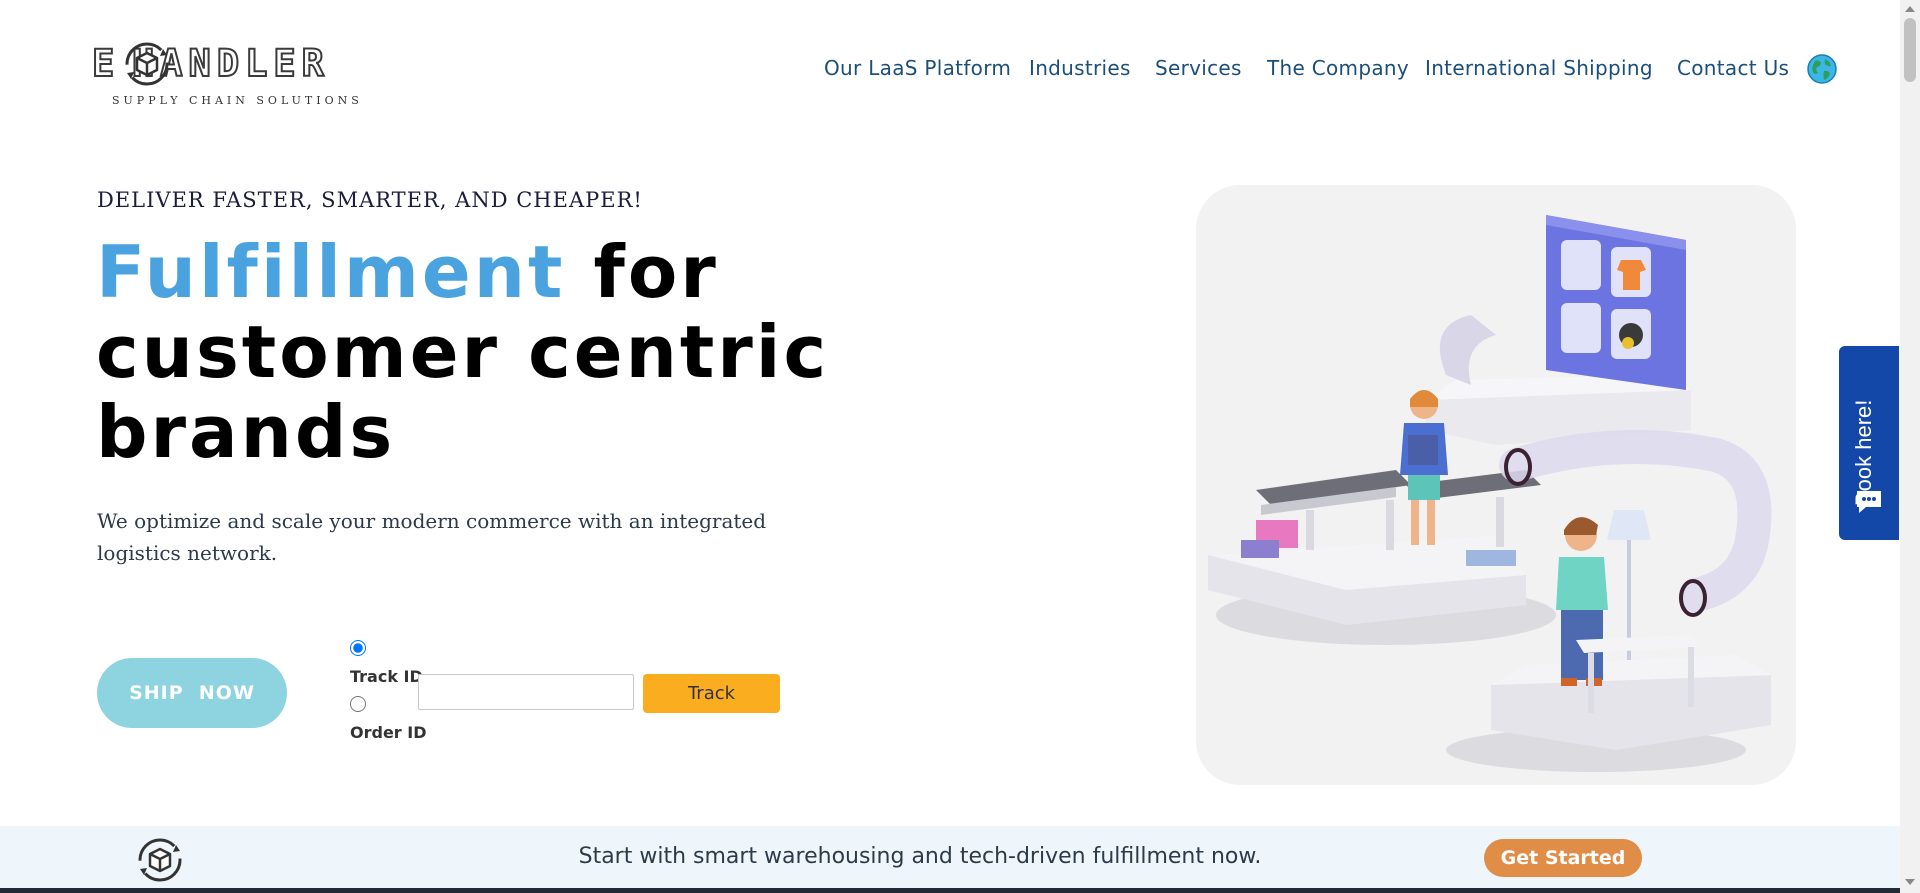 This screenshot has width=1920, height=893. Describe the element at coordinates (526, 692) in the screenshot. I see `tracking-number-input` at that location.